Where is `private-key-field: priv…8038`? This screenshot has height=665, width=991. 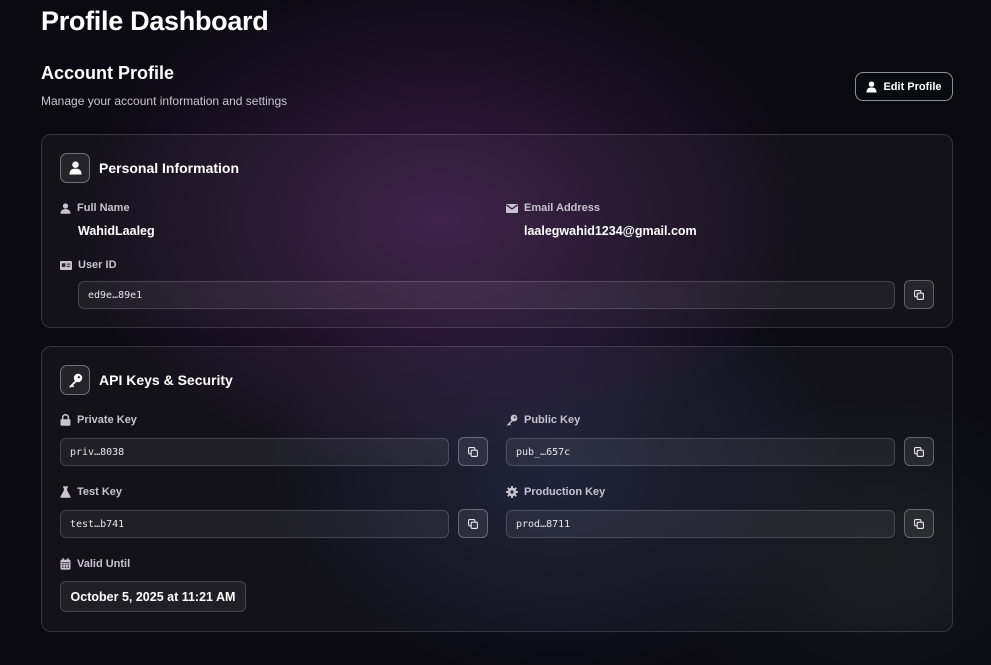 private-key-field: priv…8038 is located at coordinates (254, 452).